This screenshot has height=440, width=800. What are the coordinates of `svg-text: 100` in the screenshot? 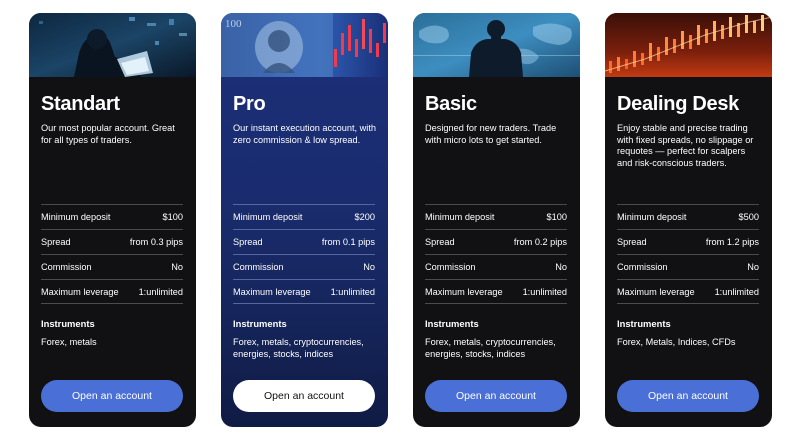 It's located at (233, 24).